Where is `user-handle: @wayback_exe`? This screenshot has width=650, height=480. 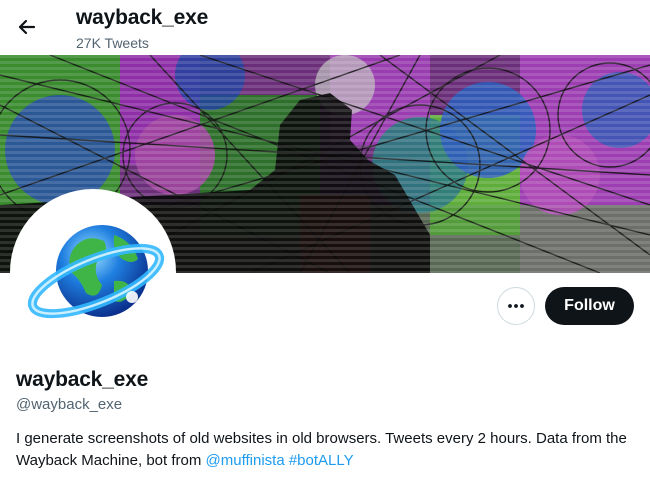 user-handle: @wayback_exe is located at coordinates (69, 404).